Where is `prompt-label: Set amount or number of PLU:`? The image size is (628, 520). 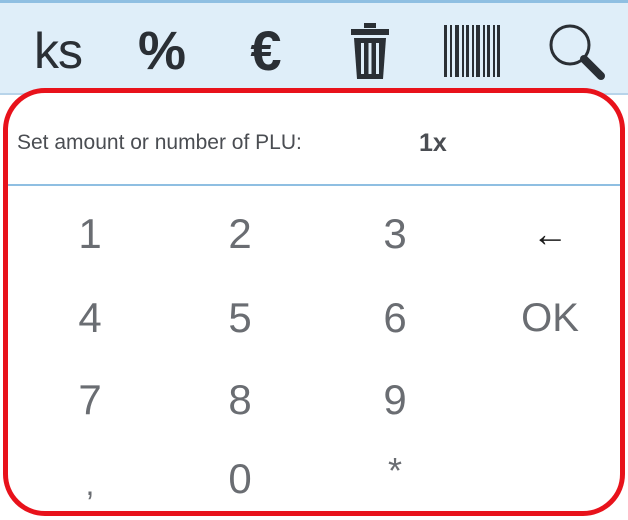
prompt-label: Set amount or number of PLU: is located at coordinates (159, 142).